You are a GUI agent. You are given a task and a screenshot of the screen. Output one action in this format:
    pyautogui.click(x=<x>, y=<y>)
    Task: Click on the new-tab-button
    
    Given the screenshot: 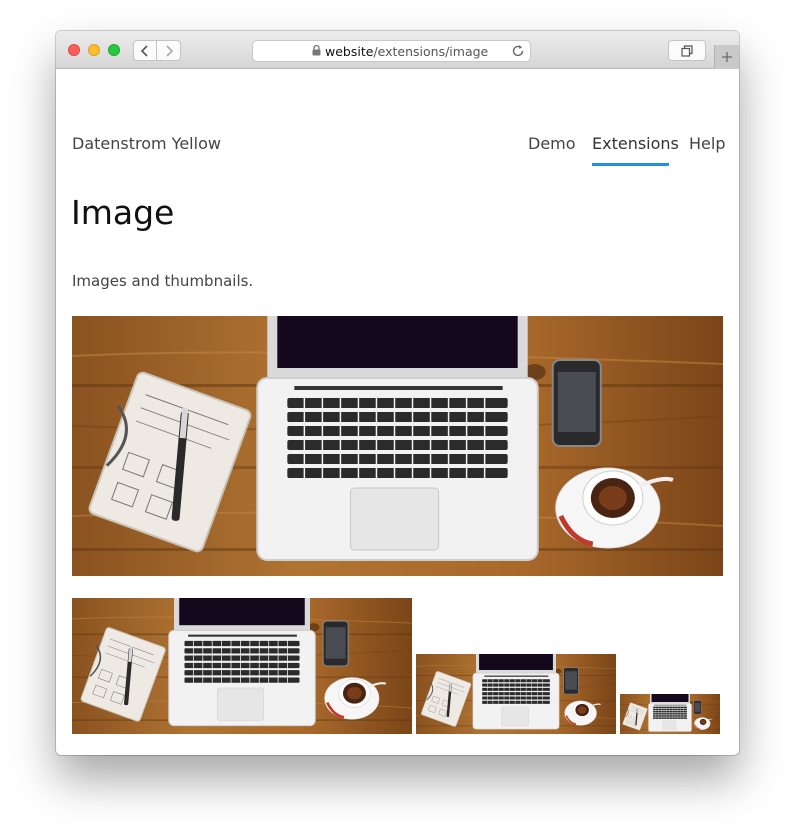 What is the action you would take?
    pyautogui.click(x=726, y=57)
    